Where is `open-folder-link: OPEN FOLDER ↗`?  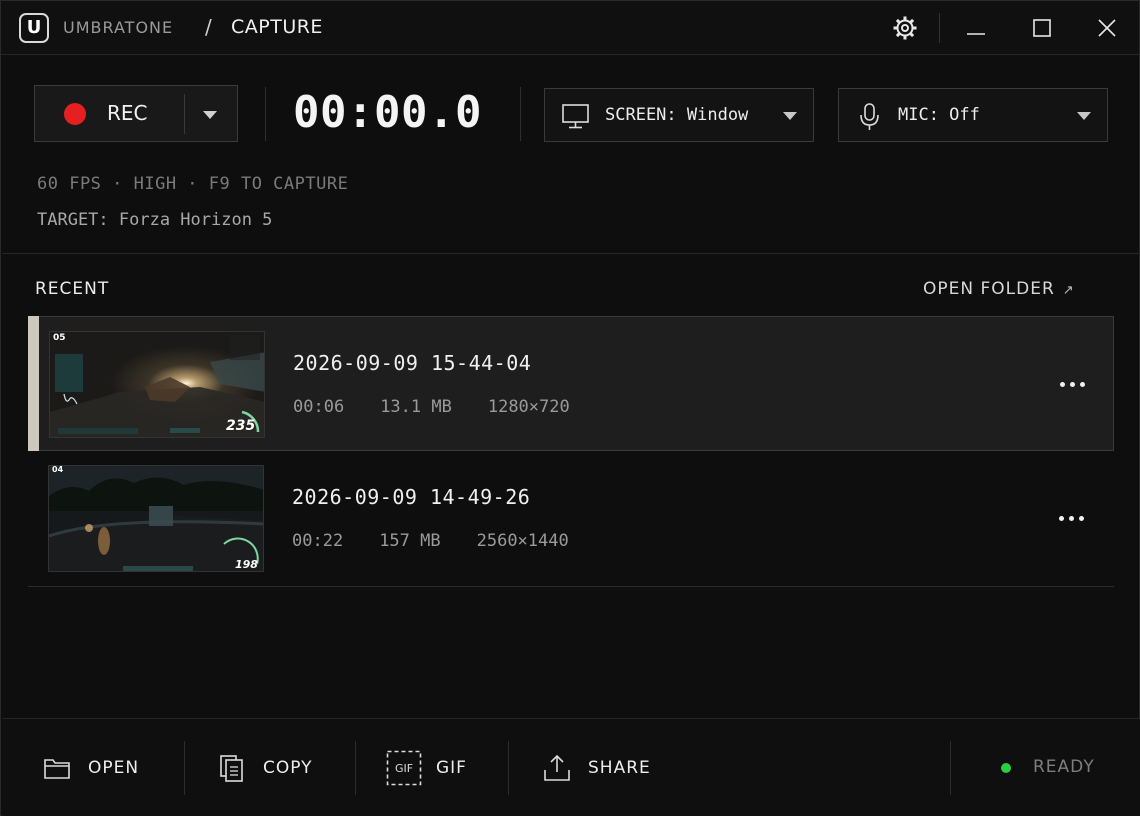 open-folder-link: OPEN FOLDER ↗ is located at coordinates (999, 289).